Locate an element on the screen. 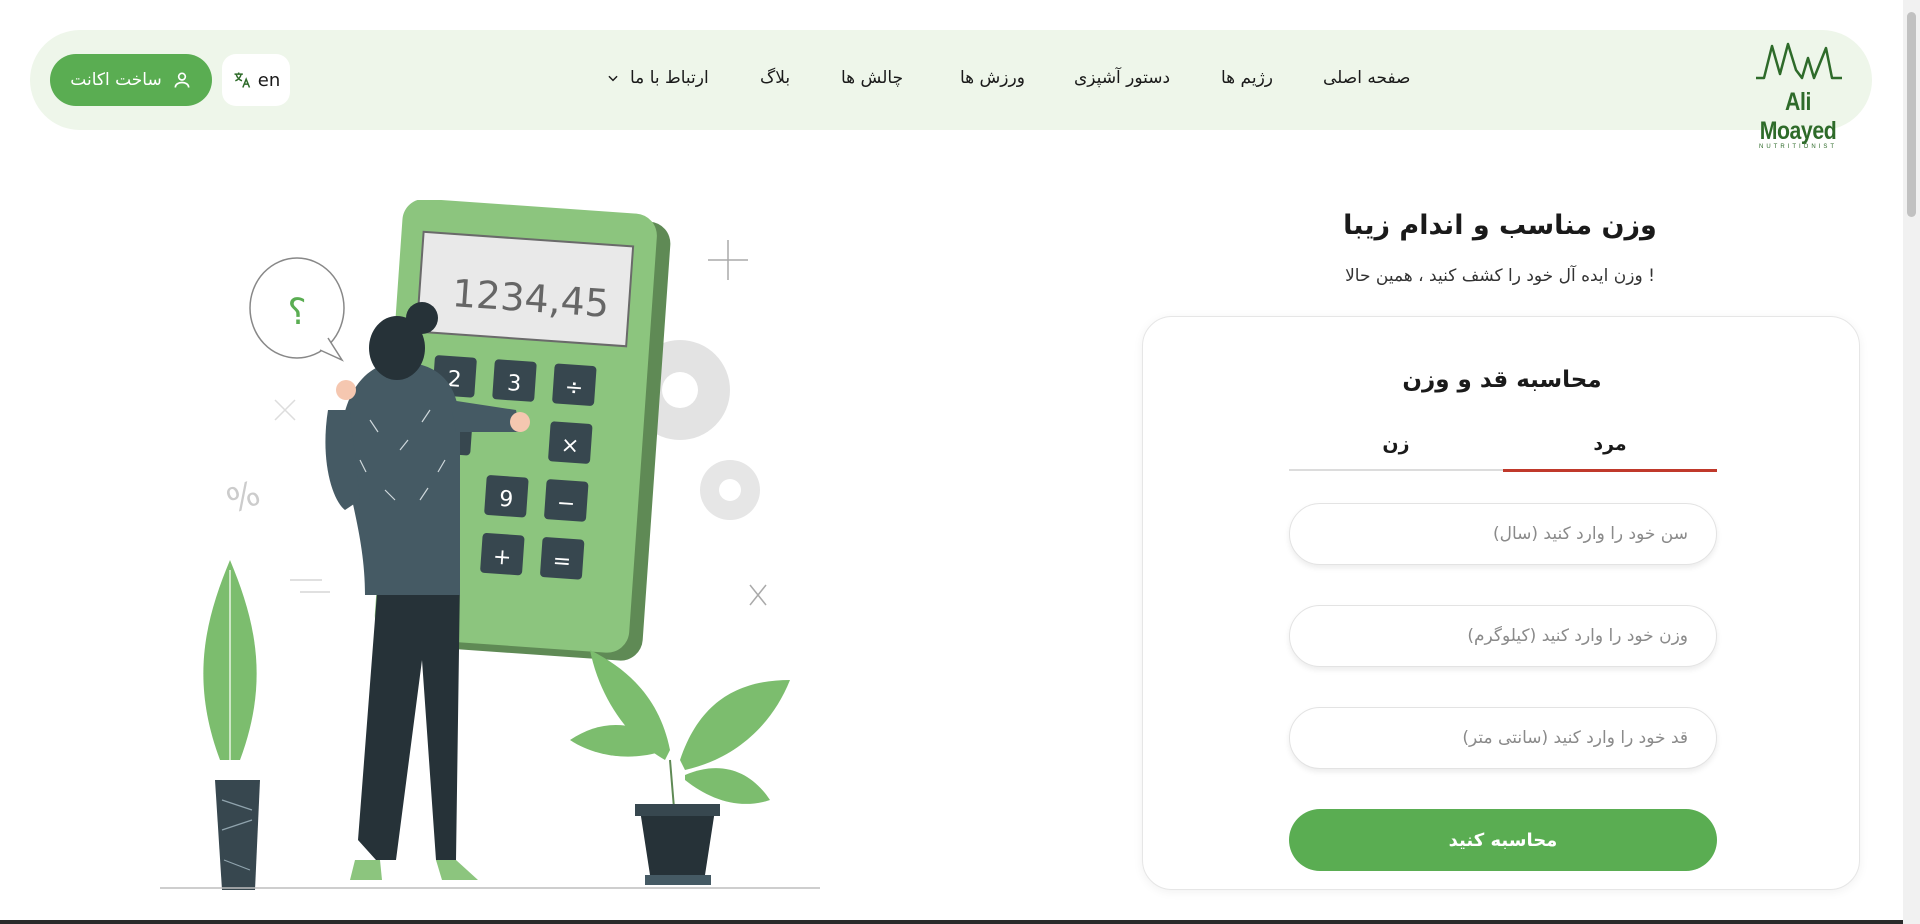 The height and width of the screenshot is (924, 1920). create-account-label: ساخت اکانت is located at coordinates (116, 80).